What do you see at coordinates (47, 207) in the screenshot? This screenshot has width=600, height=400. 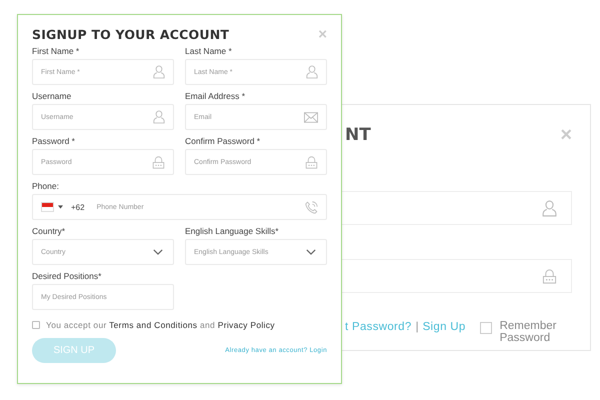 I see `flag-icon` at bounding box center [47, 207].